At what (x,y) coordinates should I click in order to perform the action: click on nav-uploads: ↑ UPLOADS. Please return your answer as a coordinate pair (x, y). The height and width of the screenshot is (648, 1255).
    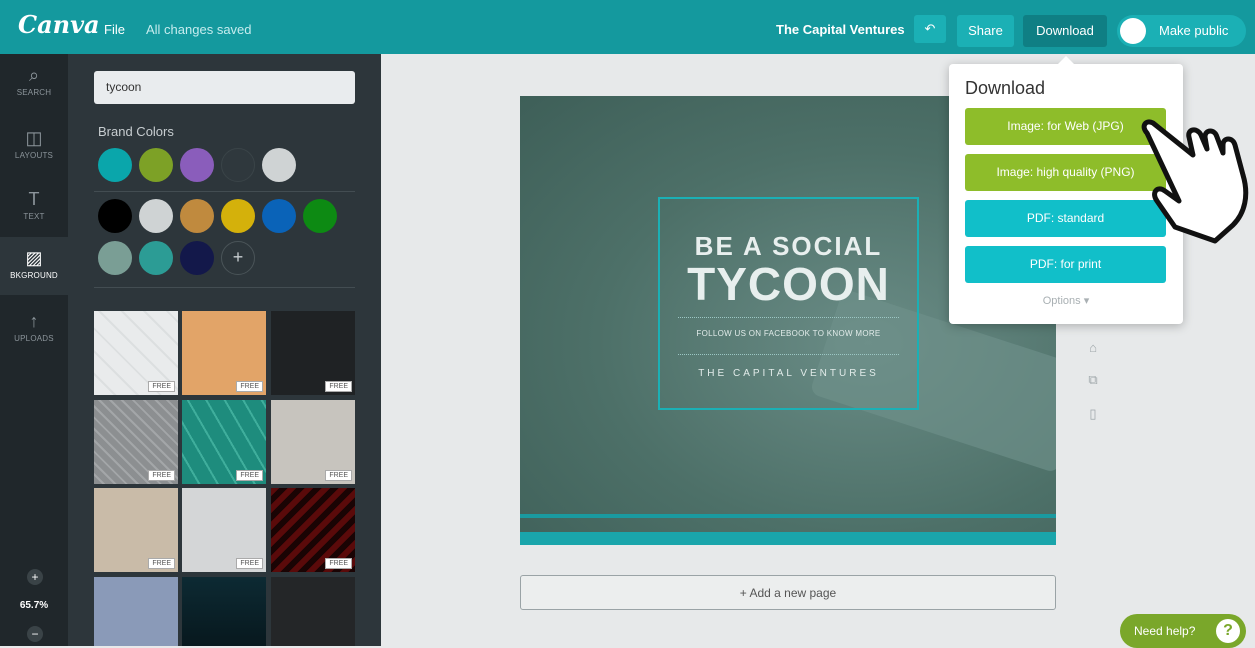
    Looking at the image, I should click on (34, 329).